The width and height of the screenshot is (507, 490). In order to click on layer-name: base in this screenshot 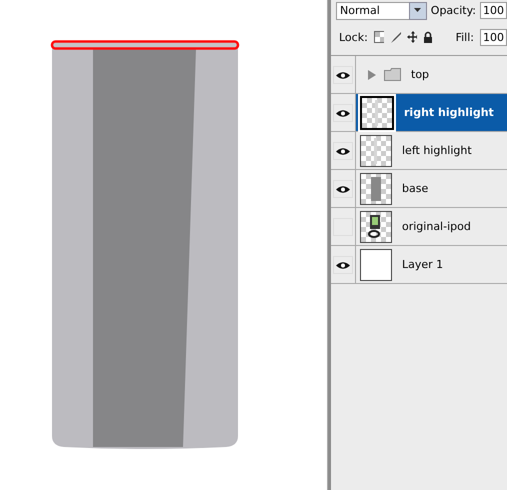, I will do `click(415, 188)`.